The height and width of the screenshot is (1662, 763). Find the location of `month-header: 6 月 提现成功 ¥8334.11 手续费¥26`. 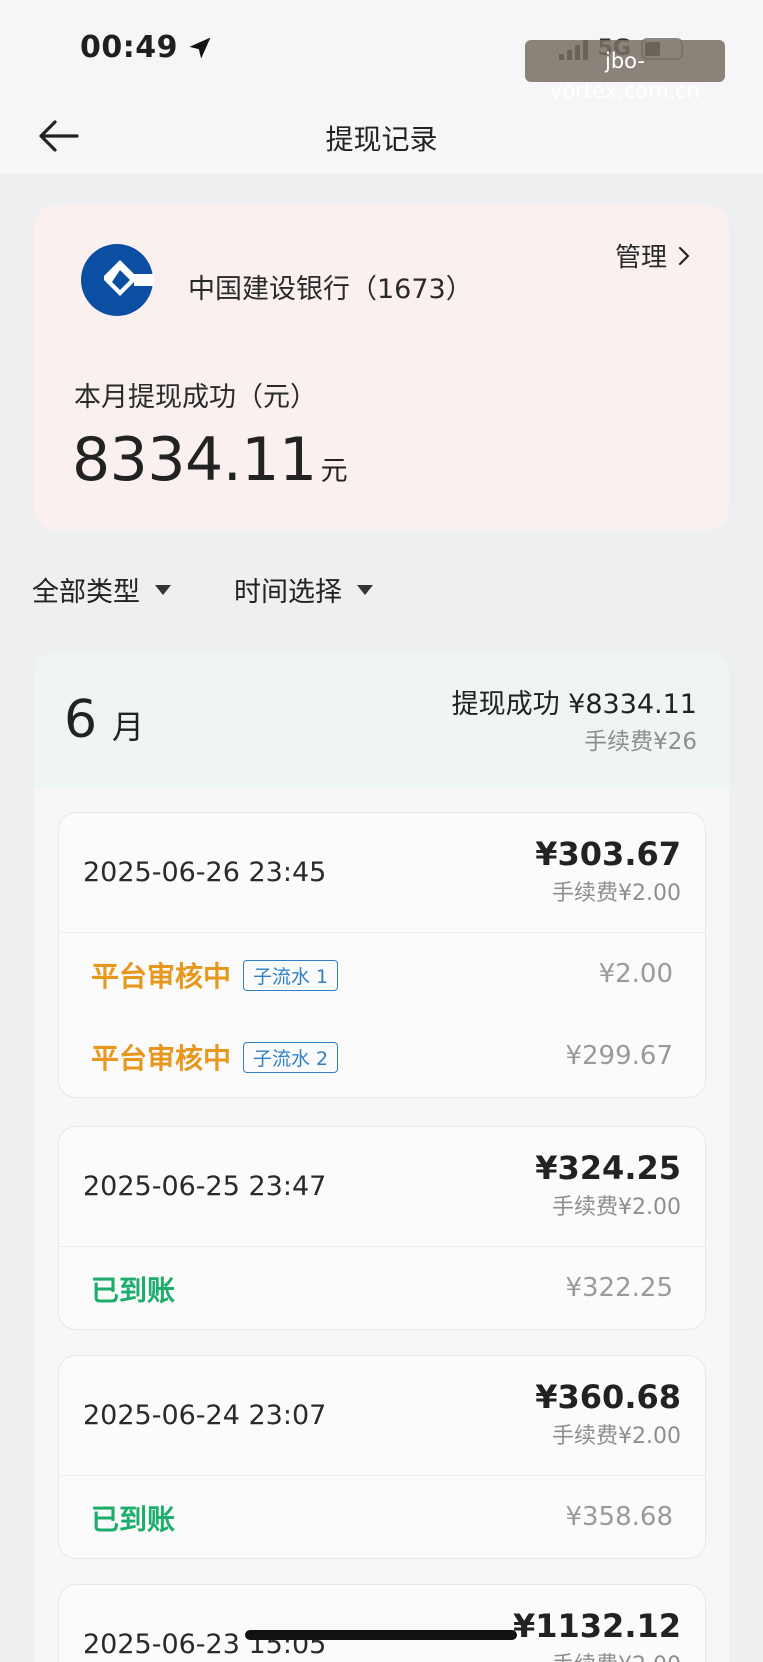

month-header: 6 月 提现成功 ¥8334.11 手续费¥26 is located at coordinates (381, 720).